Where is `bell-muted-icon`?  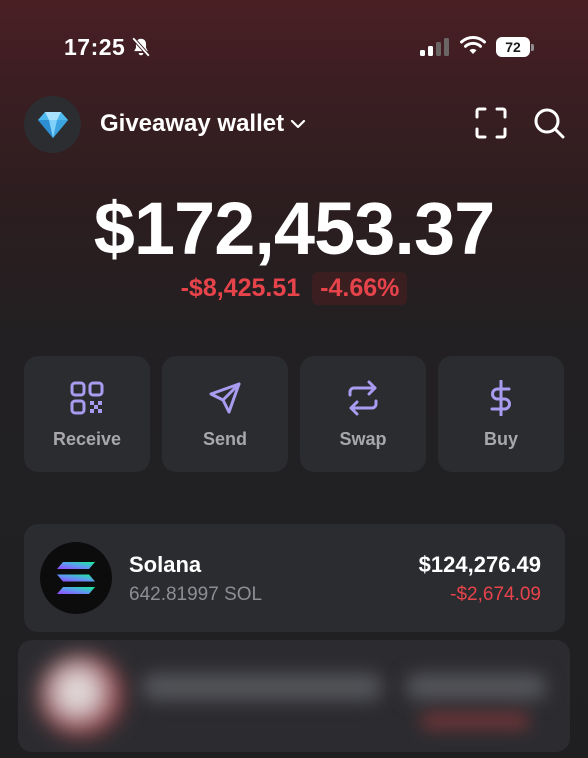
bell-muted-icon is located at coordinates (141, 47).